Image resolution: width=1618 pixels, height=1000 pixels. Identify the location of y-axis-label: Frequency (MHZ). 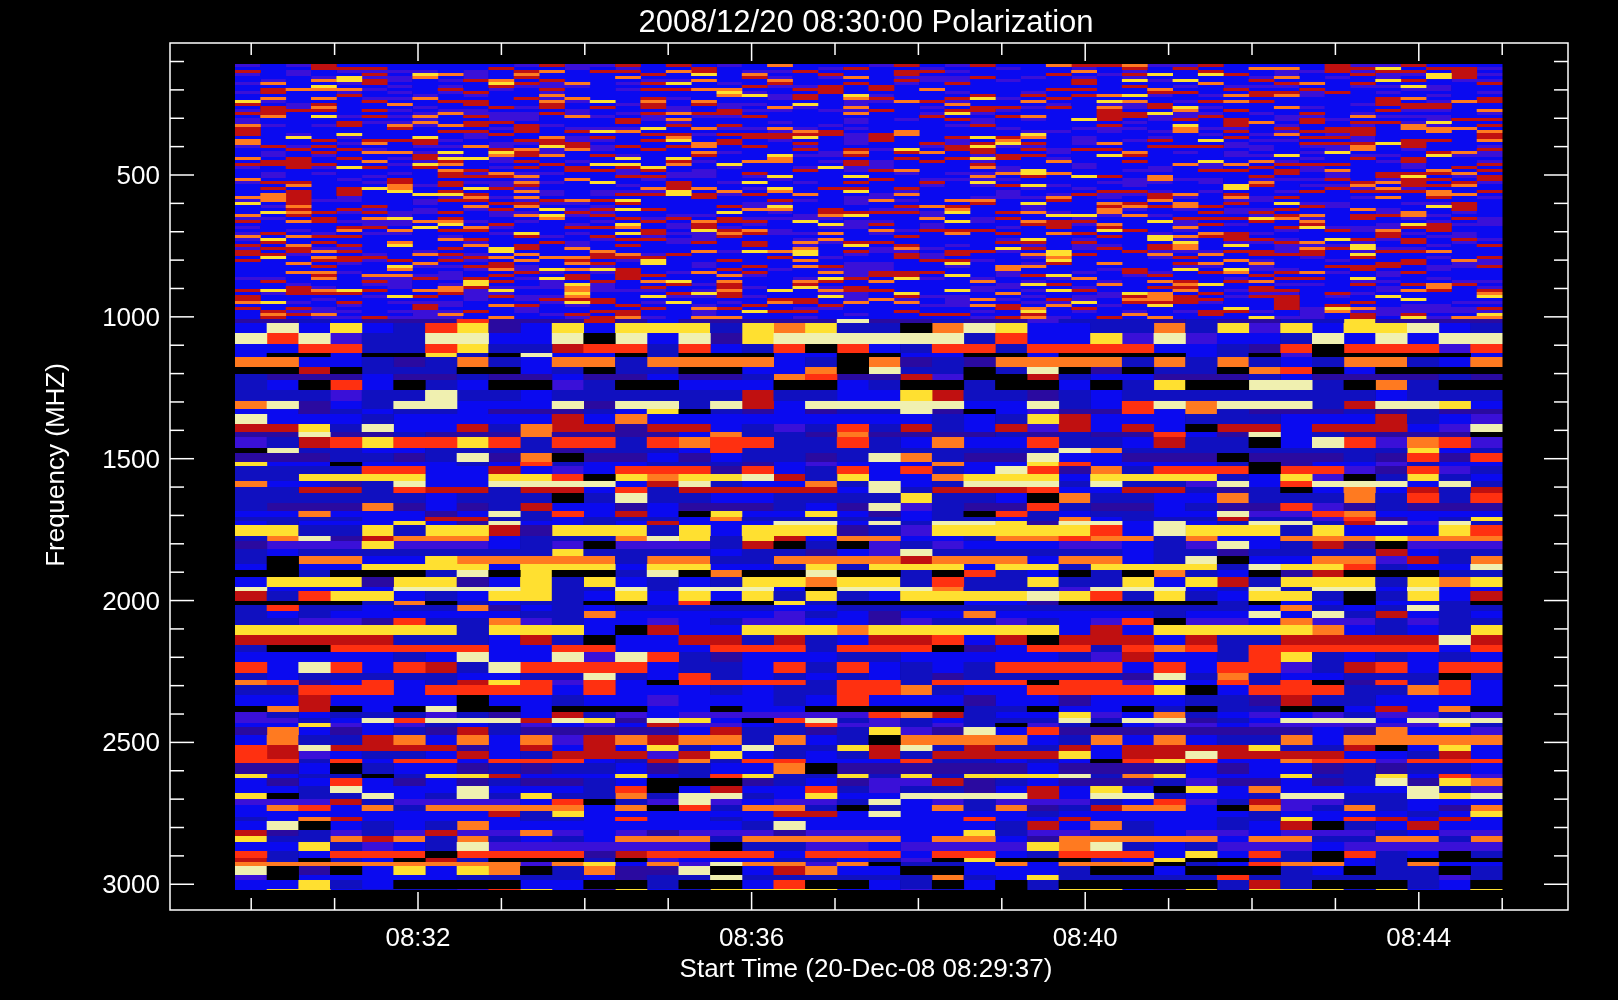
(55, 465).